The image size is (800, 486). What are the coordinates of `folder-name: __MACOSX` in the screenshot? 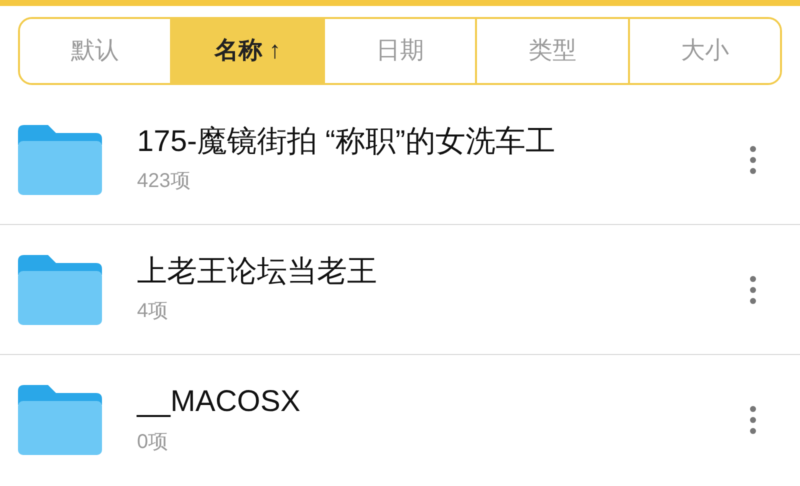 It's located at (219, 402).